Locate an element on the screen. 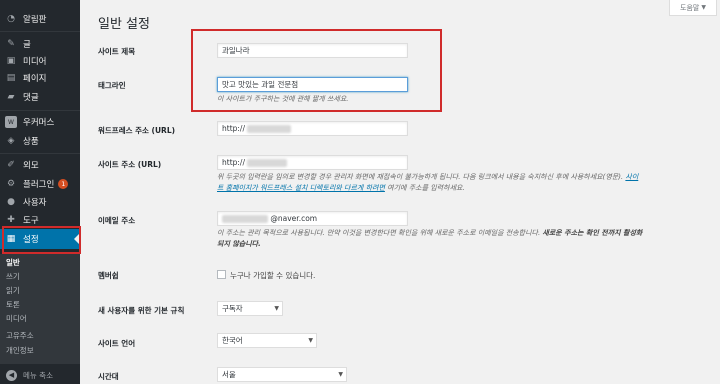 This screenshot has width=720, height=384. submenu-item-general: 일반 is located at coordinates (13, 262).